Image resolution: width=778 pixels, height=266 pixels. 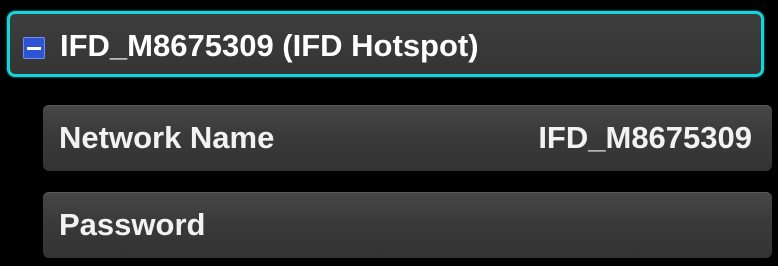 I want to click on network-name-value: IFD_M8675309, so click(x=645, y=137).